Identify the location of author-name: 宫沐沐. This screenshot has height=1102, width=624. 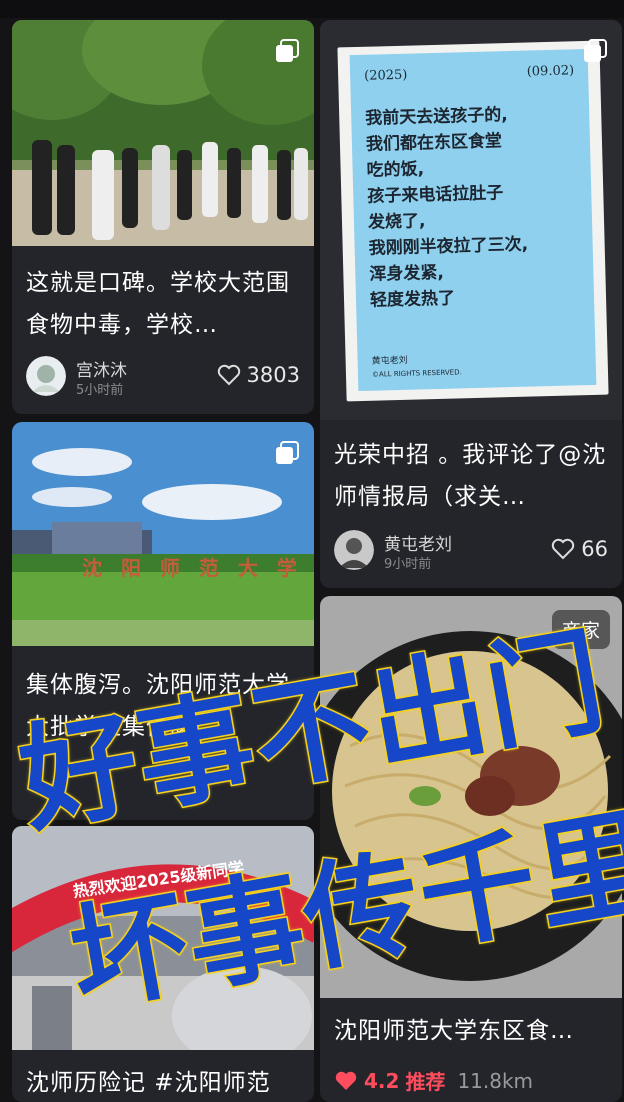
(101, 368).